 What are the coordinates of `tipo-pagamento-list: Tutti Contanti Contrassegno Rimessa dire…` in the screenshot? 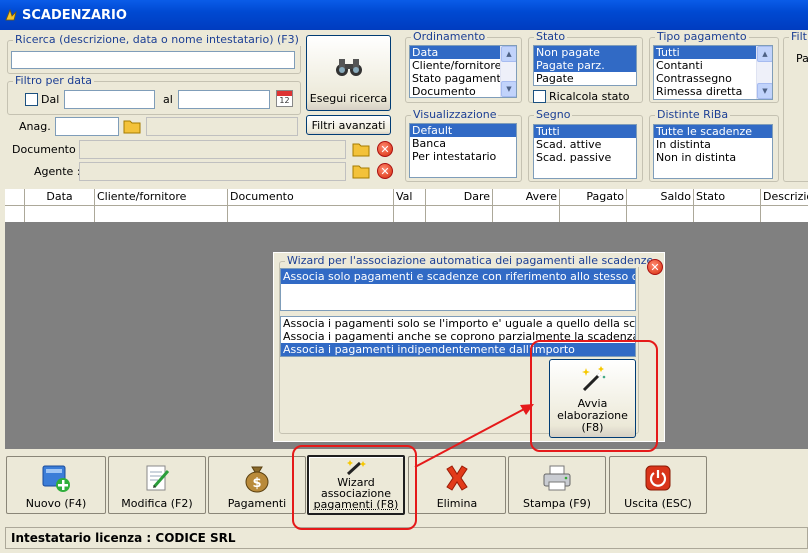 It's located at (713, 72).